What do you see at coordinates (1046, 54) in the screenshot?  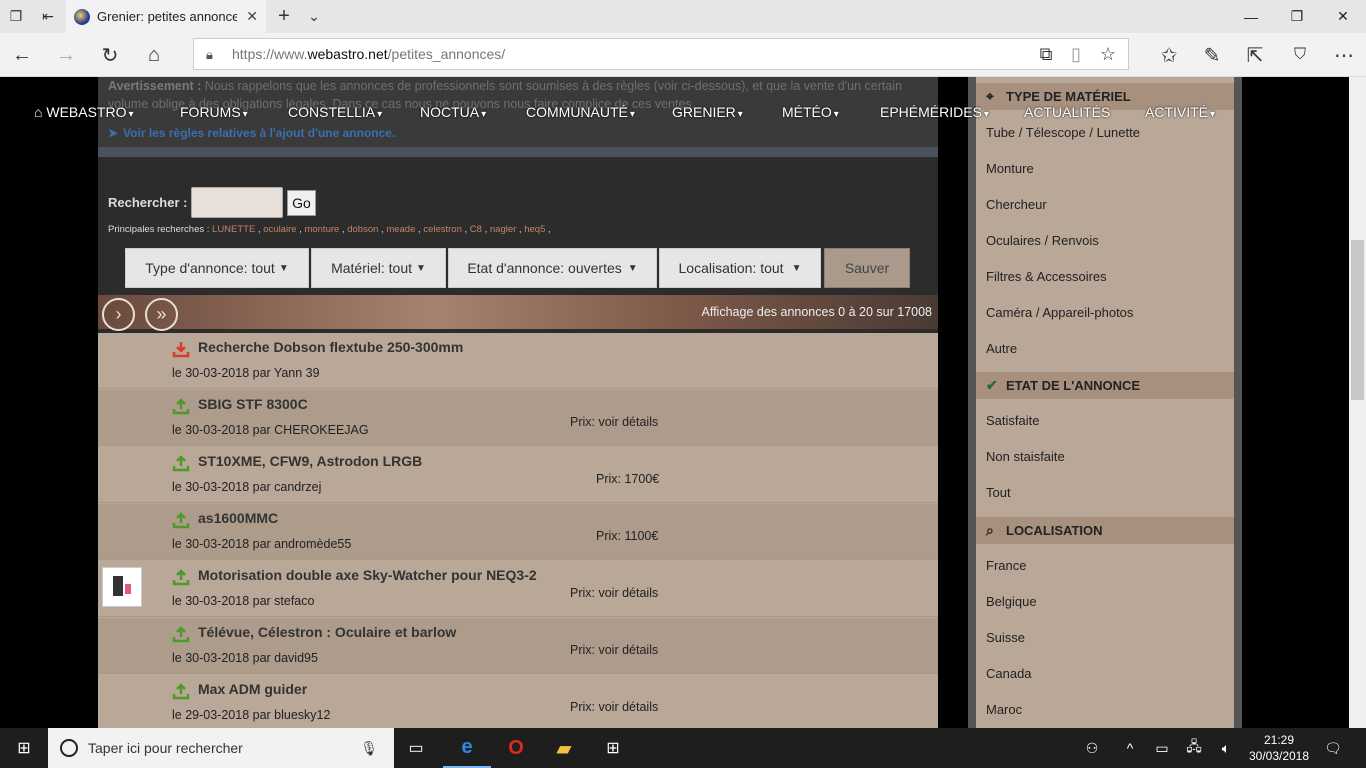 I see `extension-icon: ⧉` at bounding box center [1046, 54].